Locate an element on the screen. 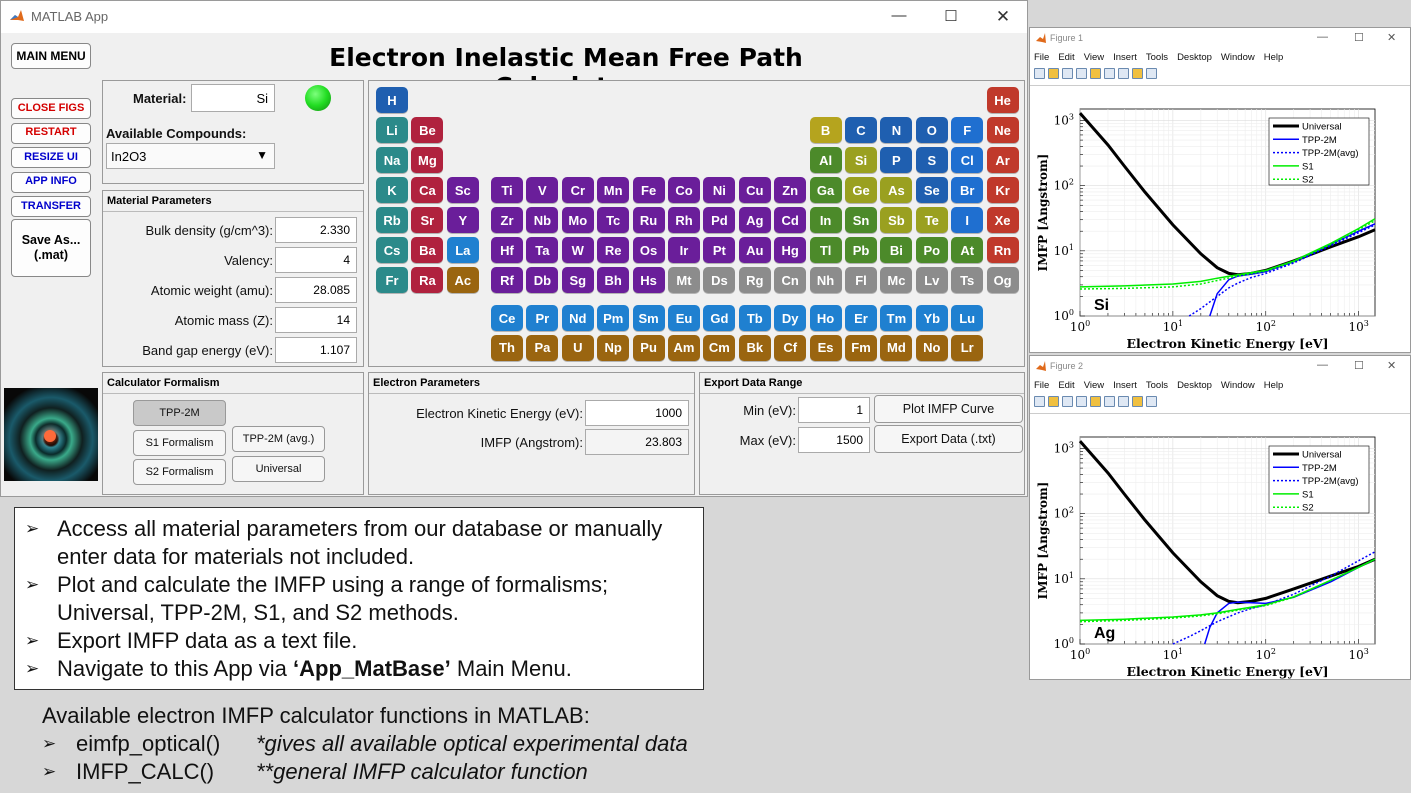 The height and width of the screenshot is (793, 1411). element-rh-button: Rh is located at coordinates (684, 220).